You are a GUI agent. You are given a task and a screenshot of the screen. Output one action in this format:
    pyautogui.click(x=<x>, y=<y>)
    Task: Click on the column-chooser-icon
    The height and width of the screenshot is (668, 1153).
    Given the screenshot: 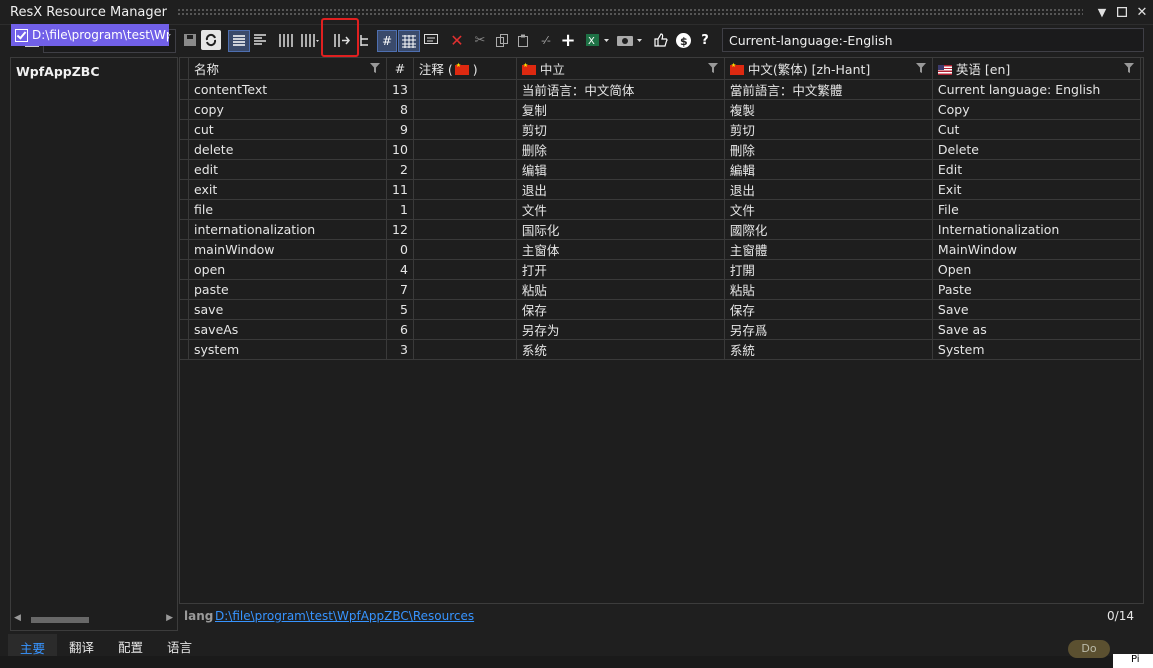 What is the action you would take?
    pyautogui.click(x=310, y=40)
    